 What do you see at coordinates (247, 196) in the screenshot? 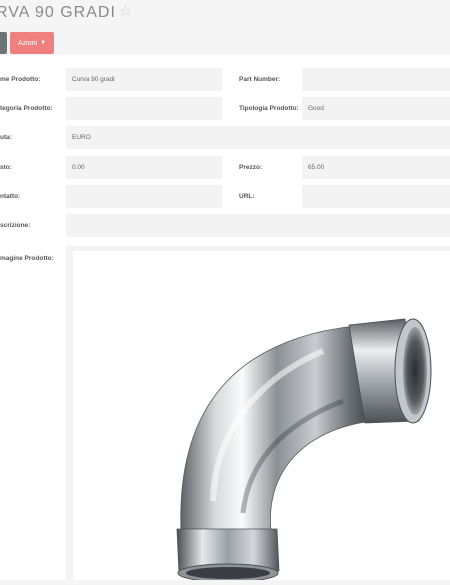
I see `url-label: URL:` at bounding box center [247, 196].